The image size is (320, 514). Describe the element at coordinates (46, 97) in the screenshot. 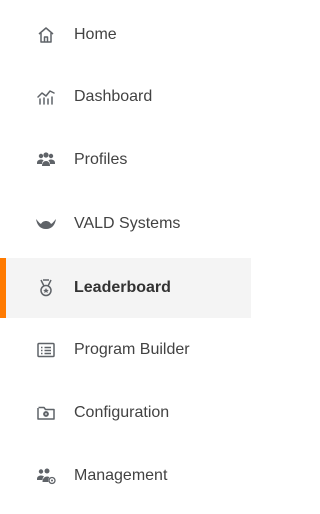

I see `chart-icon` at that location.